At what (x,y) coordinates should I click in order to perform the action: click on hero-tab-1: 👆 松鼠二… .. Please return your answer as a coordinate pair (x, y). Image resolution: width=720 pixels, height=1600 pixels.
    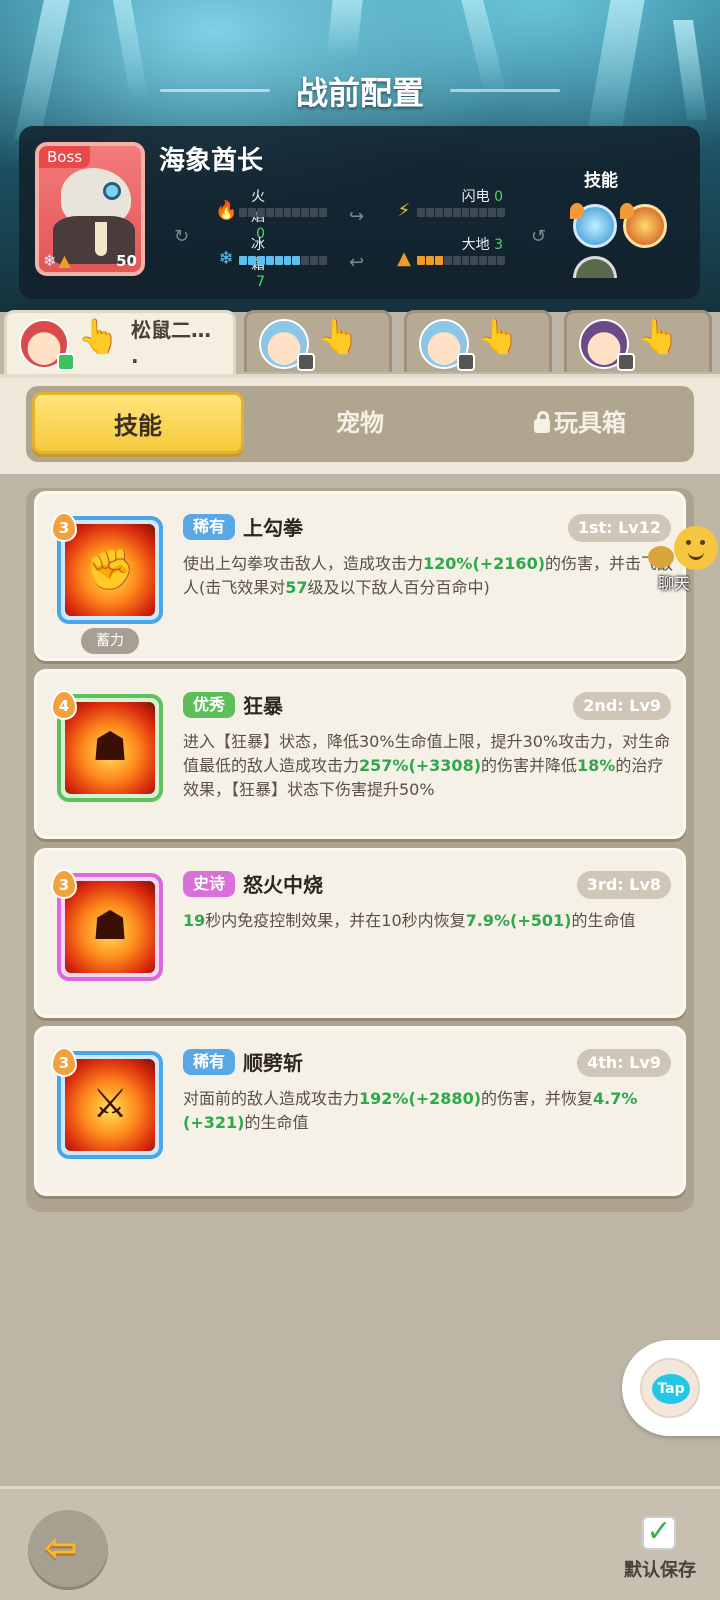
    Looking at the image, I should click on (120, 343).